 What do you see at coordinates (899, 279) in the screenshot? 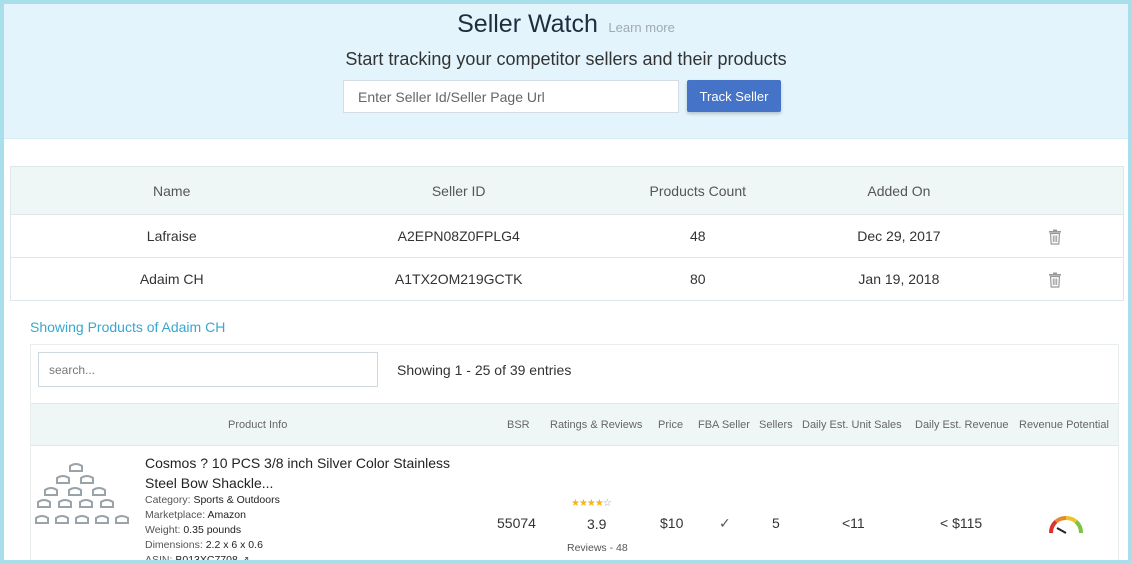
I see `added-on-date: Jan 19, 2018` at bounding box center [899, 279].